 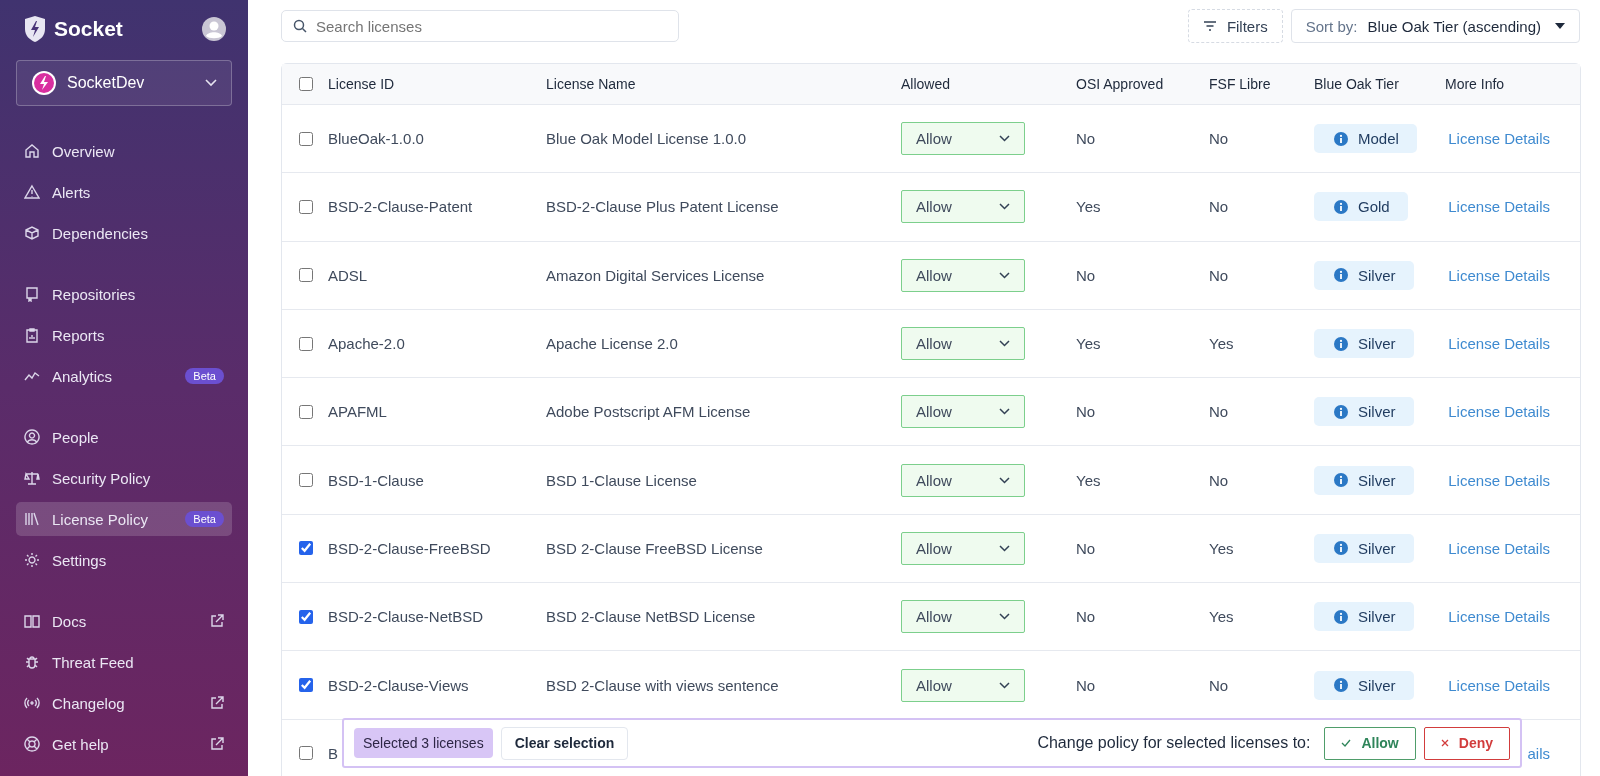 I want to click on license-id: APAFML, so click(x=358, y=412).